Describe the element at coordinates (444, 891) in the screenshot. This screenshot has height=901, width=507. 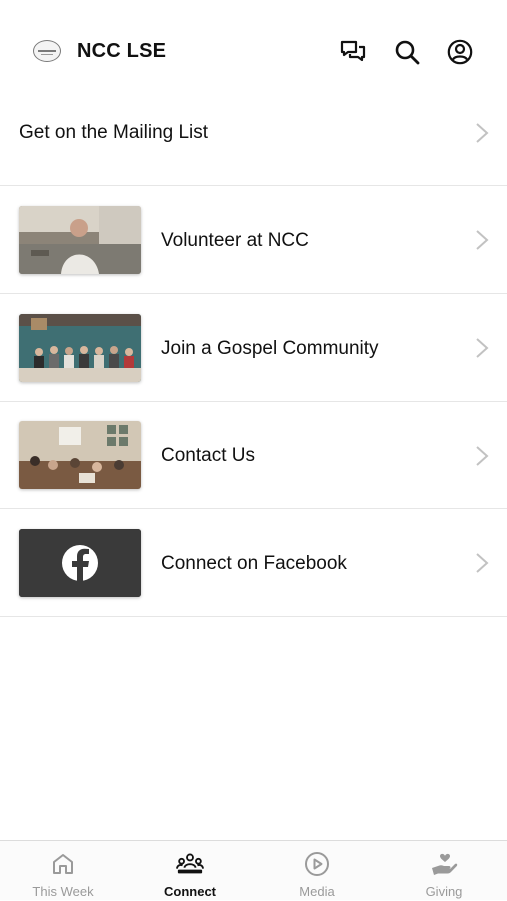
I see `tab-label: Giving` at that location.